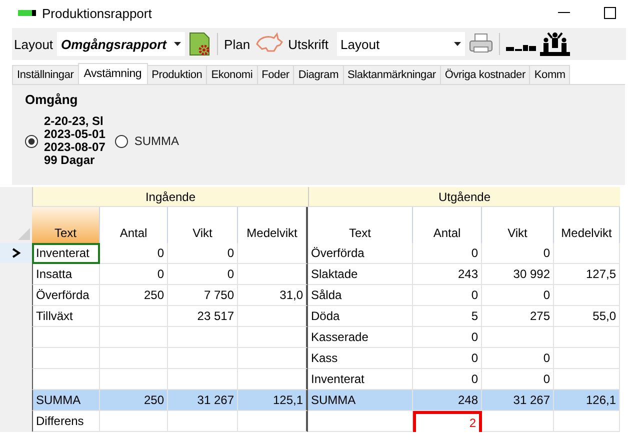  I want to click on app-icon, so click(27, 13).